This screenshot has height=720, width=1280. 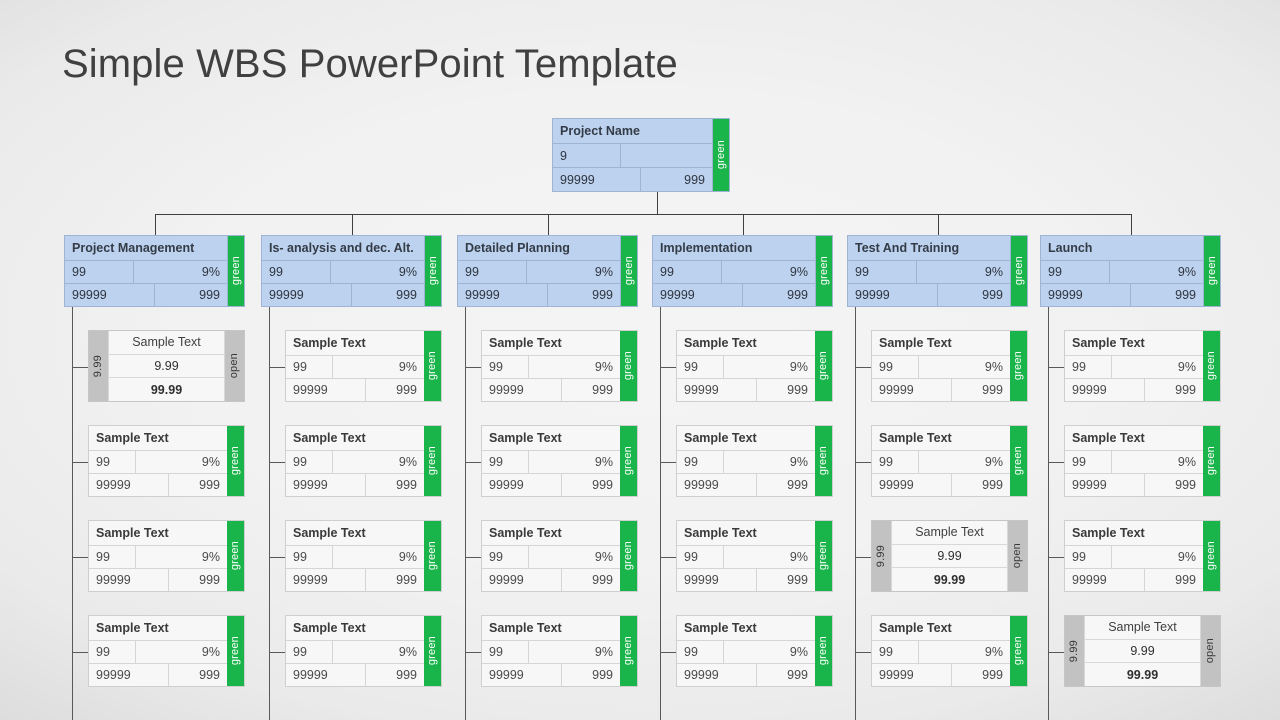 What do you see at coordinates (363, 366) in the screenshot?
I see `task-card-c2-r1: Sample Text 99 9% 99999 999 green` at bounding box center [363, 366].